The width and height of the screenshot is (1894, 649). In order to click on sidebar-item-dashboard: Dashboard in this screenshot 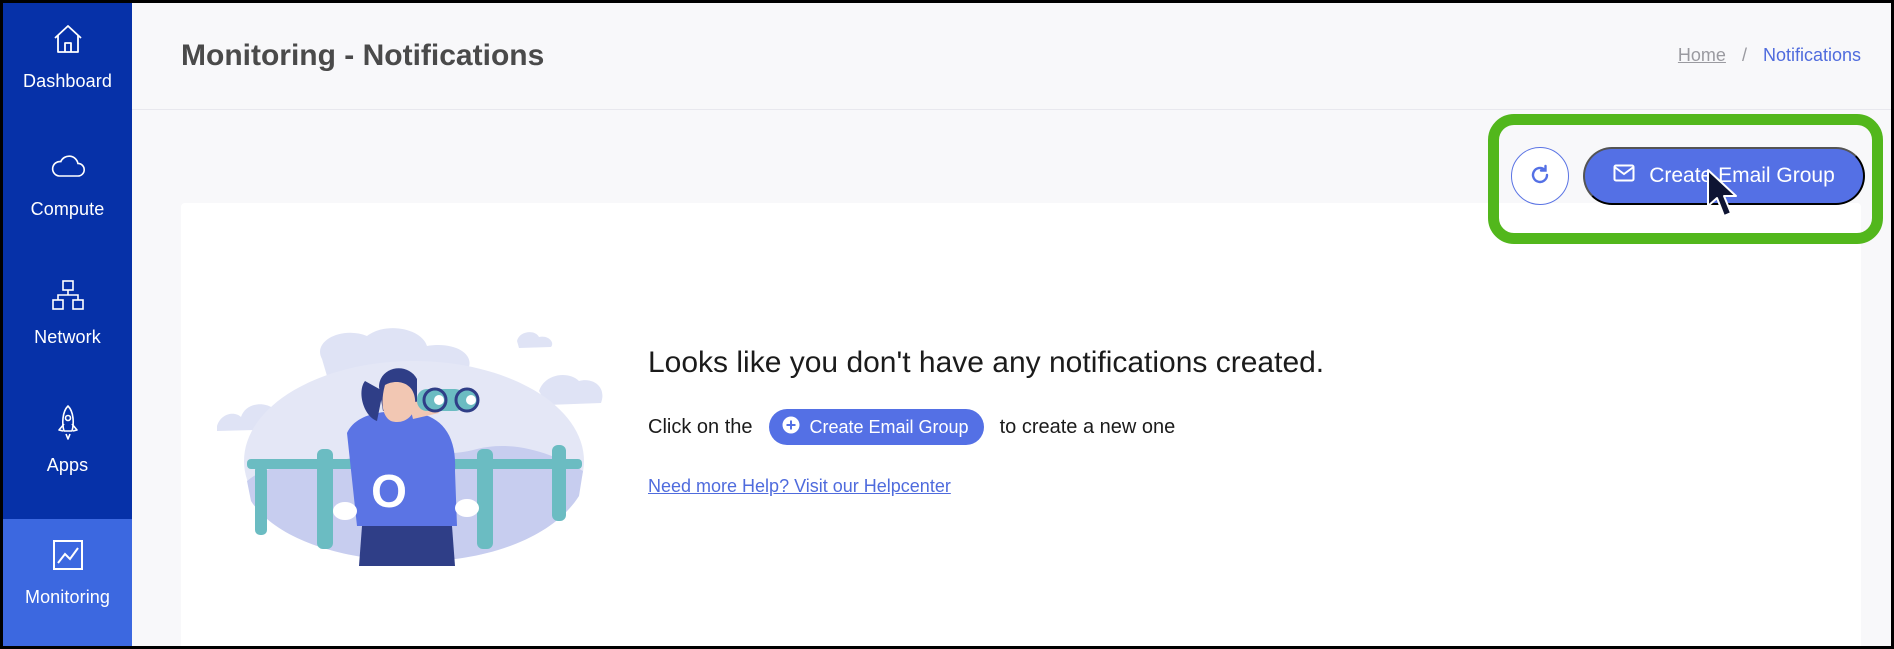, I will do `click(67, 67)`.